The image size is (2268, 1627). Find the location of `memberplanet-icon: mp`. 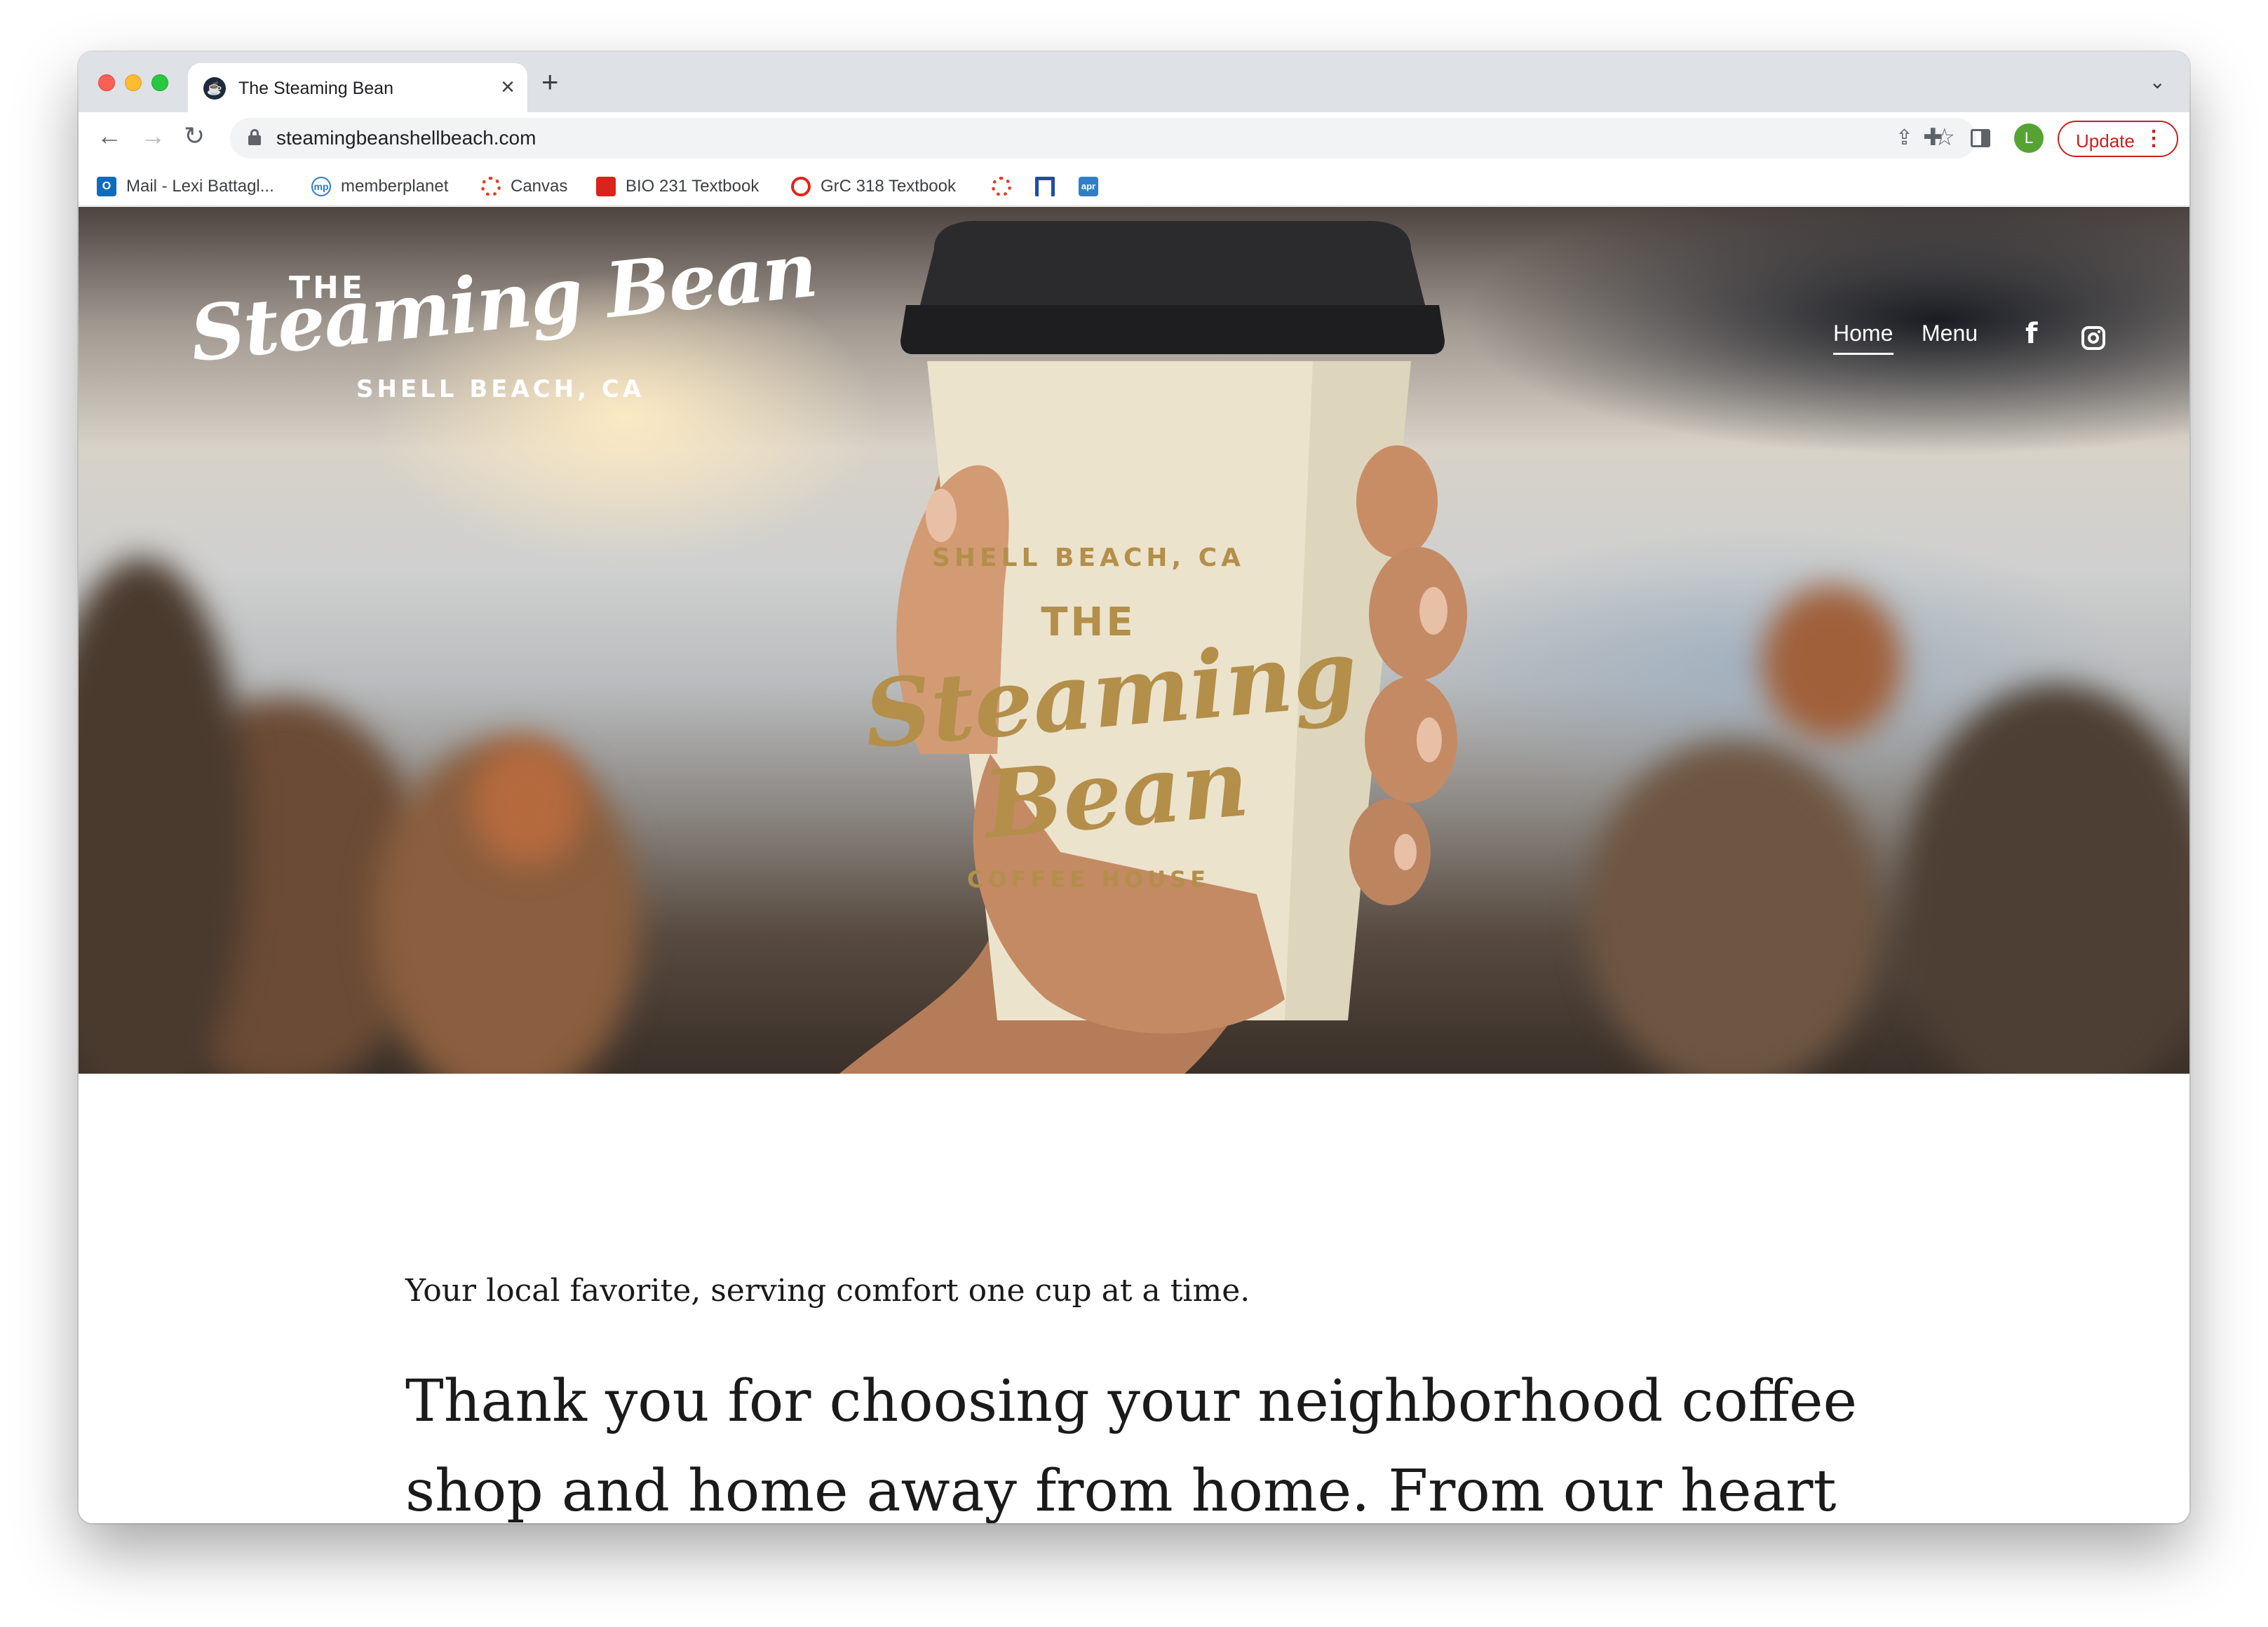

memberplanet-icon: mp is located at coordinates (321, 187).